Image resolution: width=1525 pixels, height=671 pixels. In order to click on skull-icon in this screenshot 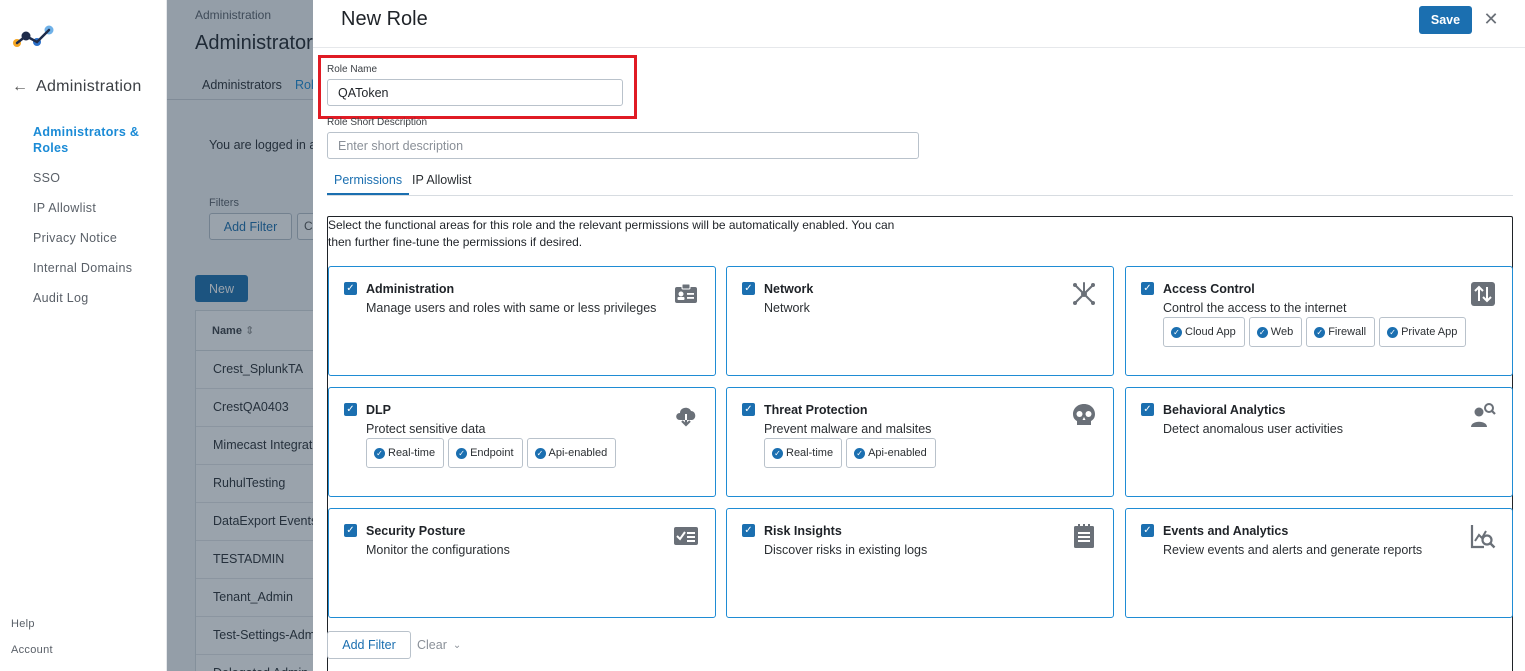, I will do `click(1084, 414)`.